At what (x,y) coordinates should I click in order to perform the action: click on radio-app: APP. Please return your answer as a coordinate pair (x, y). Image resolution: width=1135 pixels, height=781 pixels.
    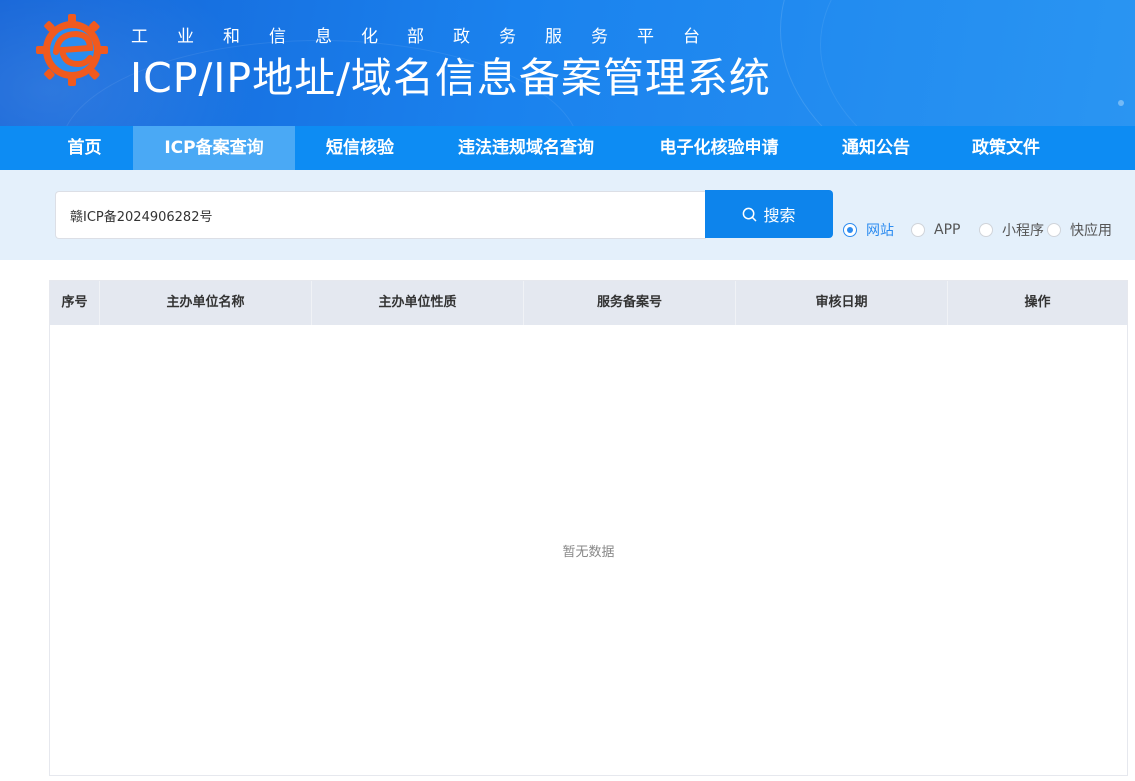
    Looking at the image, I should click on (935, 230).